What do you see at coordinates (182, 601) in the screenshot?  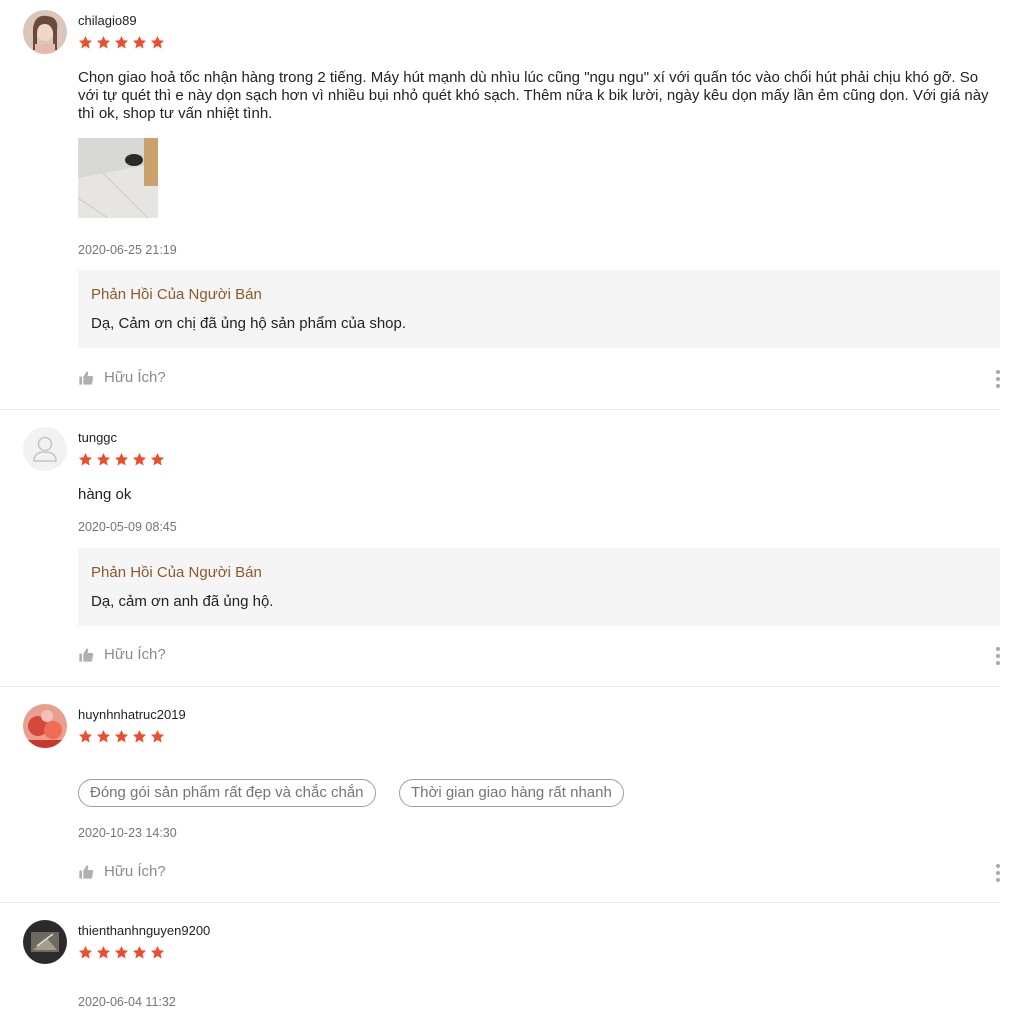 I see `seller-reply-text: Dạ, cảm ơn anh đã ủng hộ.` at bounding box center [182, 601].